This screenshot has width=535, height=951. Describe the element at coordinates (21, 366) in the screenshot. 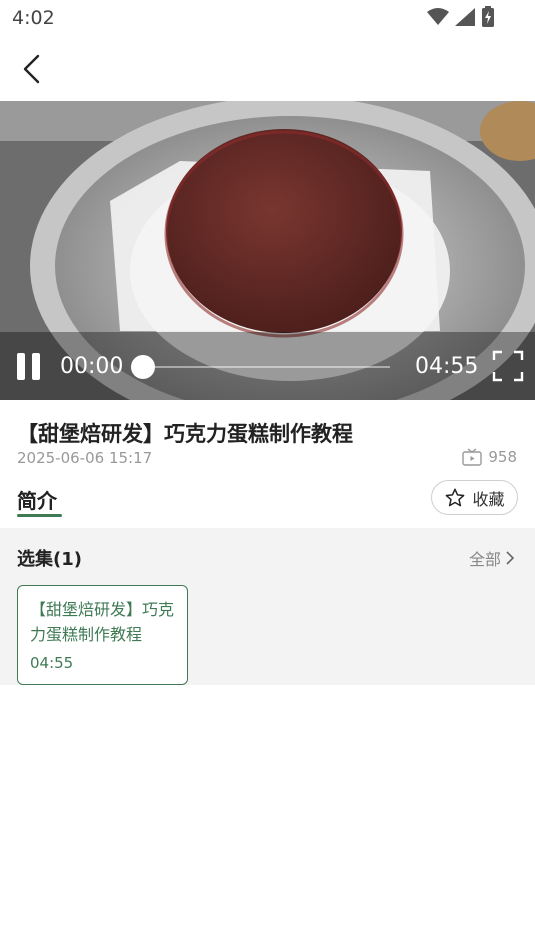

I see `pause-icon-bar-left` at that location.